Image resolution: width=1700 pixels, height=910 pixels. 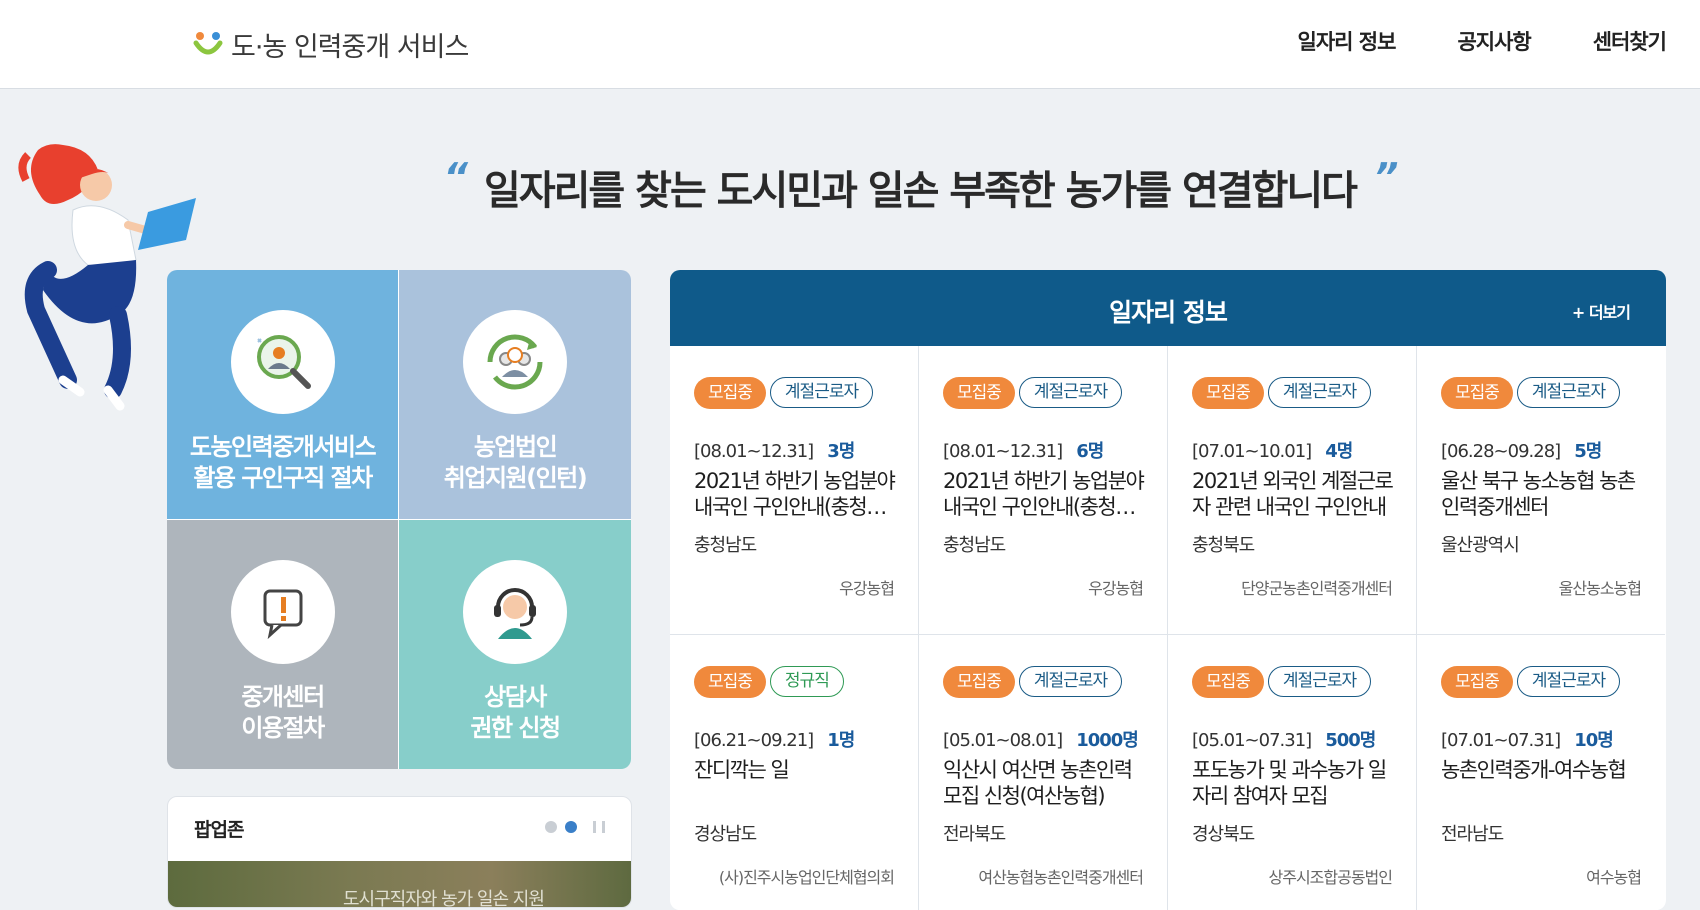 What do you see at coordinates (1630, 41) in the screenshot?
I see `nav-find-center: 센터찾기` at bounding box center [1630, 41].